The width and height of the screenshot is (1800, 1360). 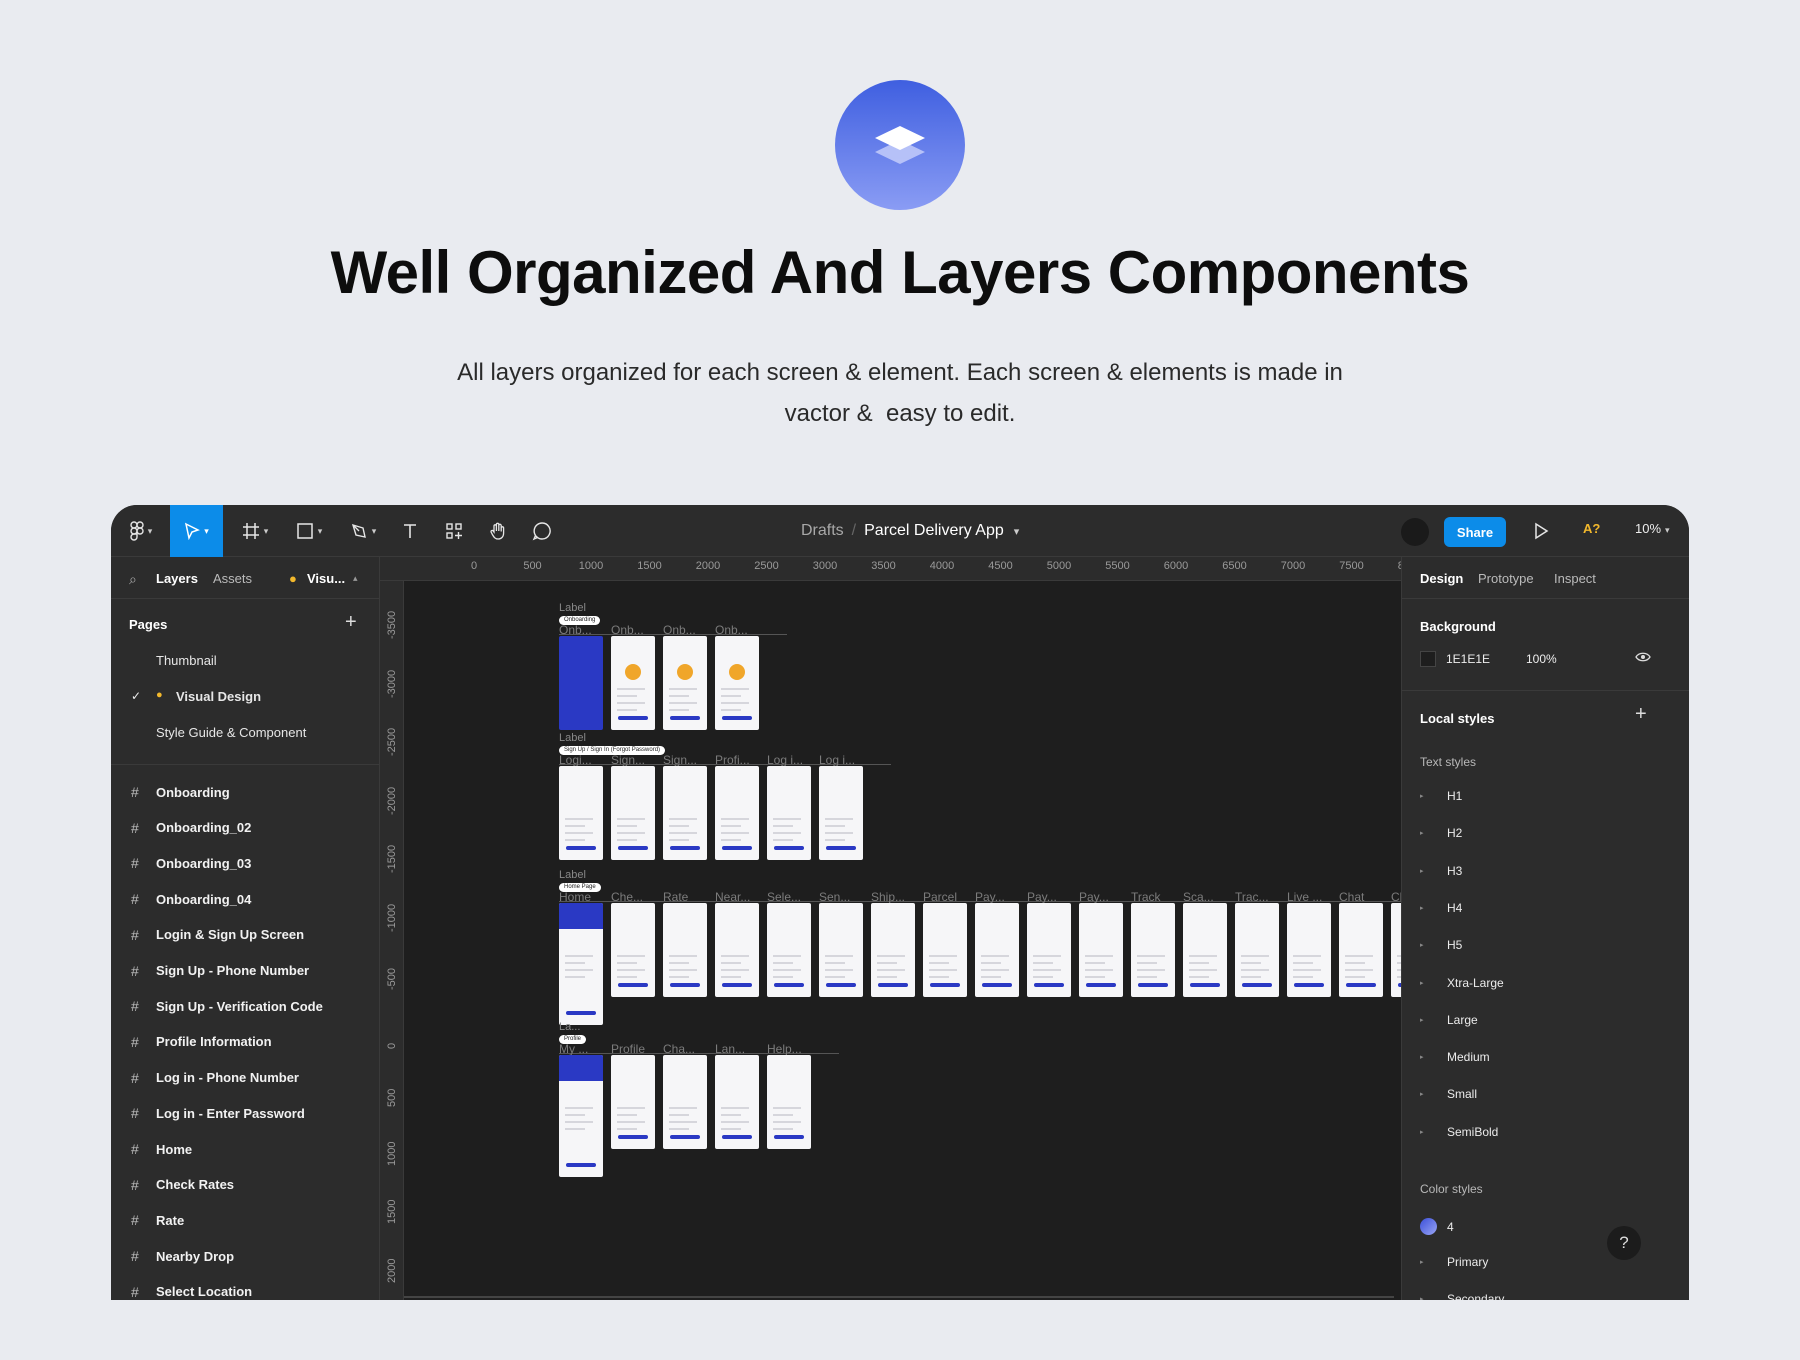 I want to click on text-style-item: ▸ SemiBold, so click(x=1459, y=1132).